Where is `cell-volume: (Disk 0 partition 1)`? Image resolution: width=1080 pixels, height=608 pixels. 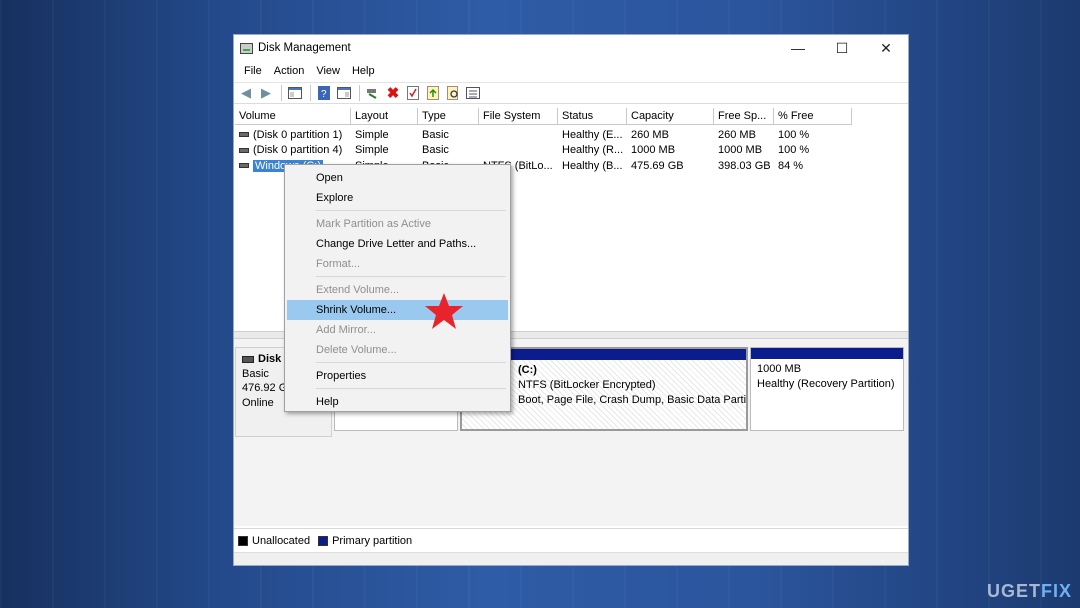
cell-volume: (Disk 0 partition 1) is located at coordinates (298, 134).